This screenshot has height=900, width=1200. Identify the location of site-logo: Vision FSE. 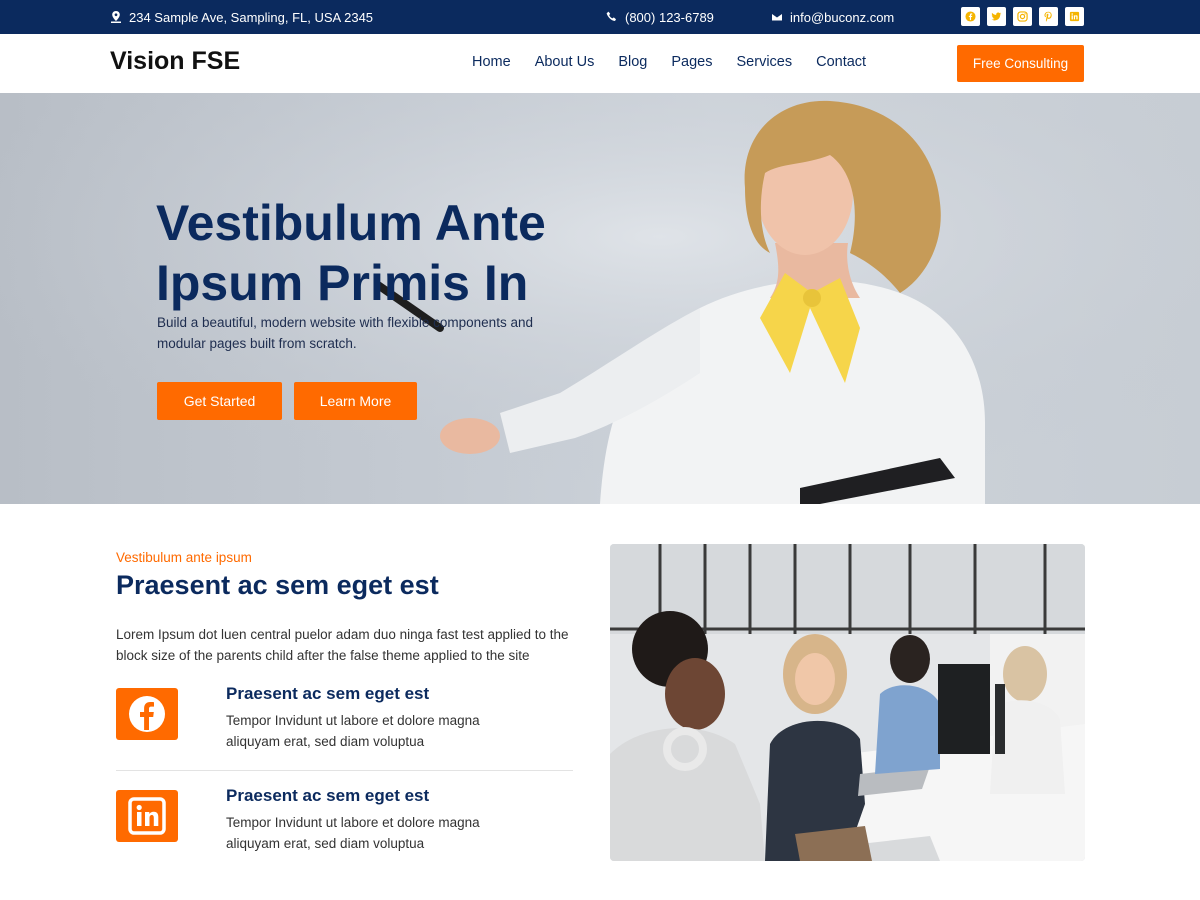
(175, 61).